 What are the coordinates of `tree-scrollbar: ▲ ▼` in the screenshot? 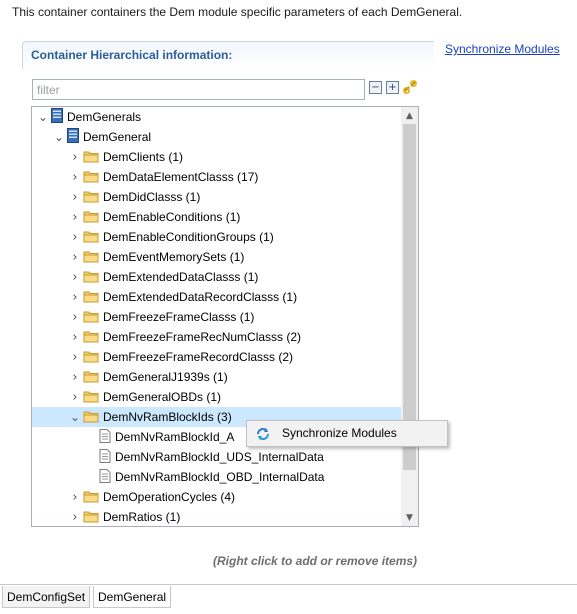 It's located at (409, 316).